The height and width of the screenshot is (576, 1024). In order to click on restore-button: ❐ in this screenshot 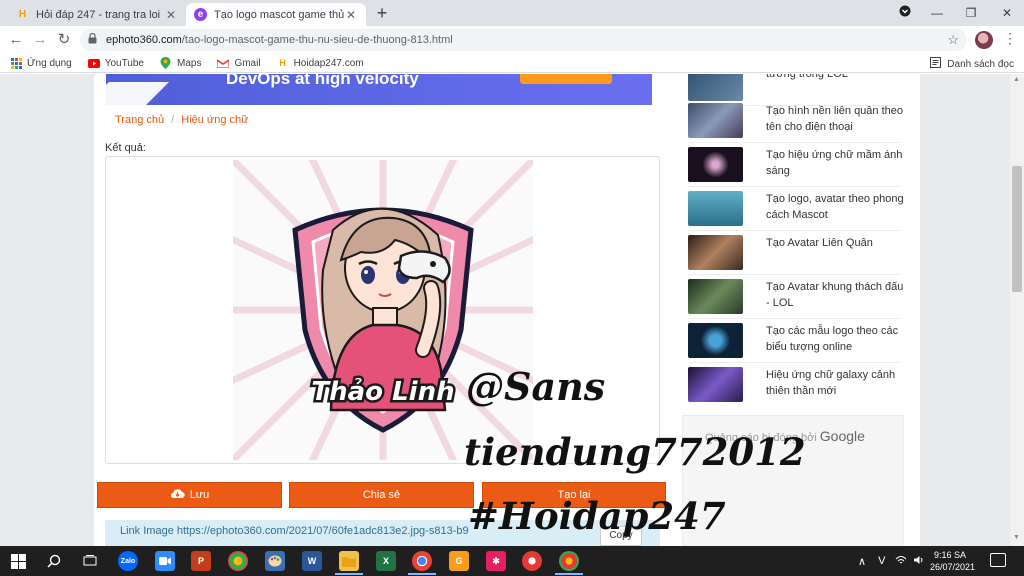, I will do `click(971, 13)`.